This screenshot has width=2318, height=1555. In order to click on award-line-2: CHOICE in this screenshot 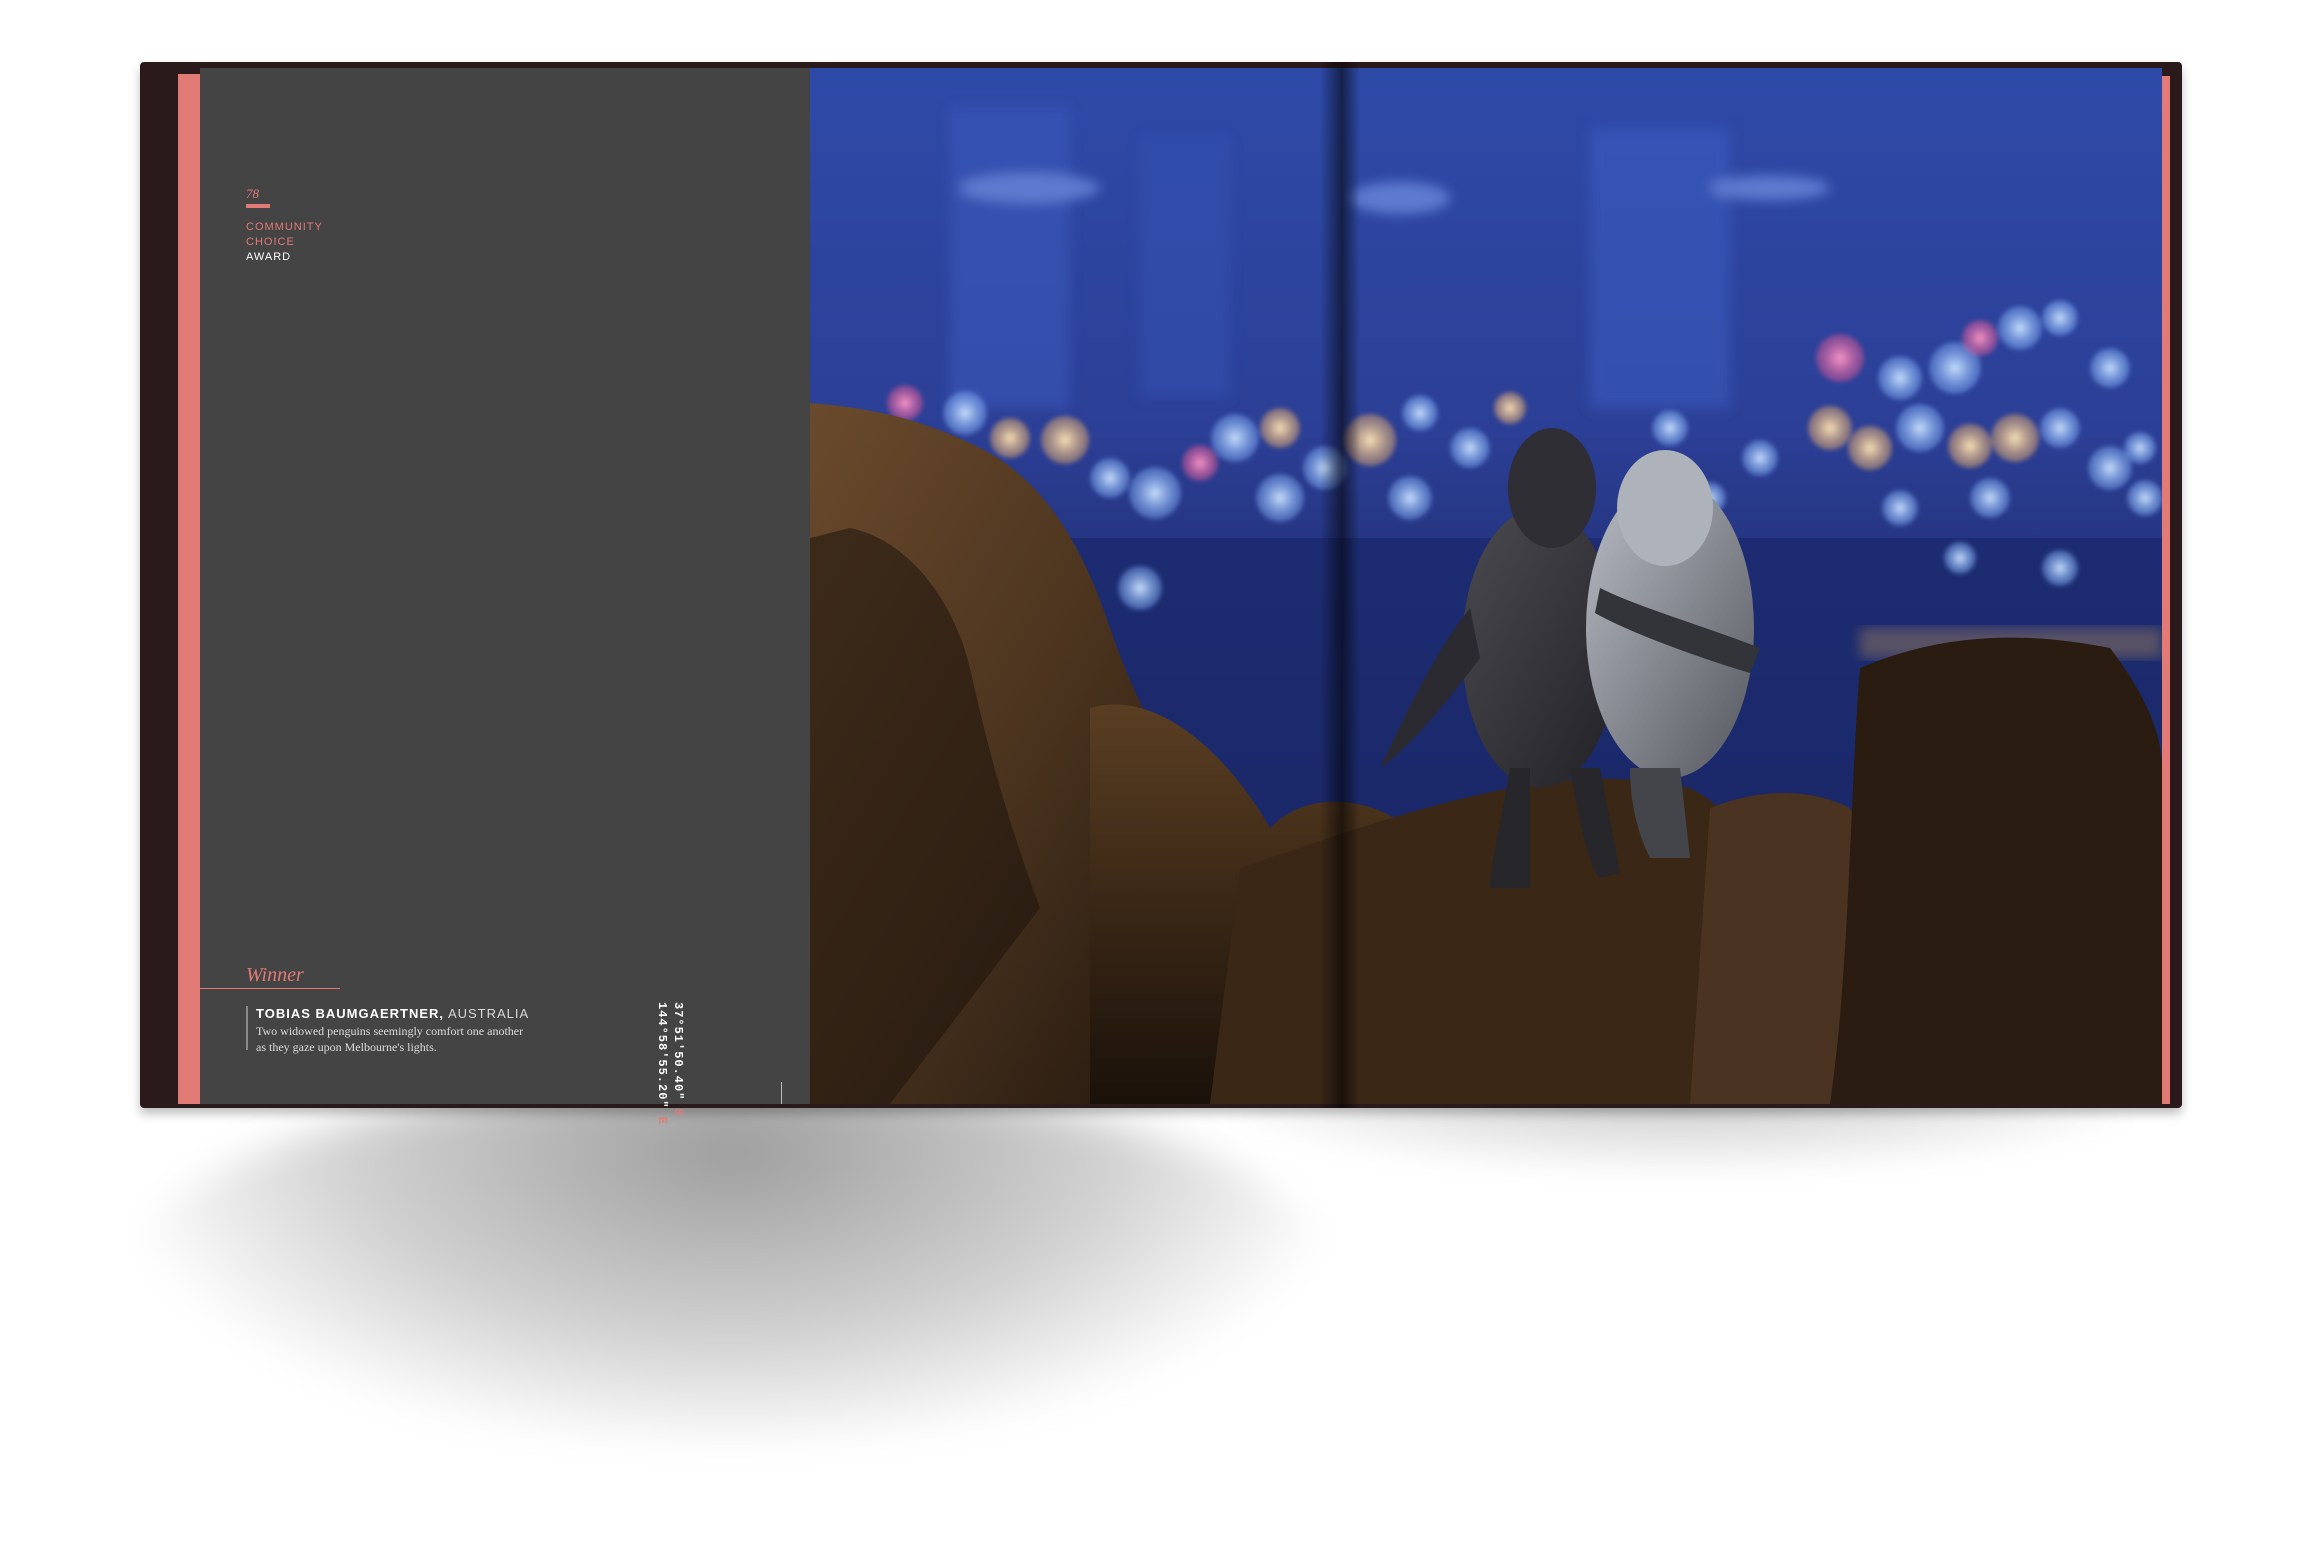, I will do `click(270, 242)`.